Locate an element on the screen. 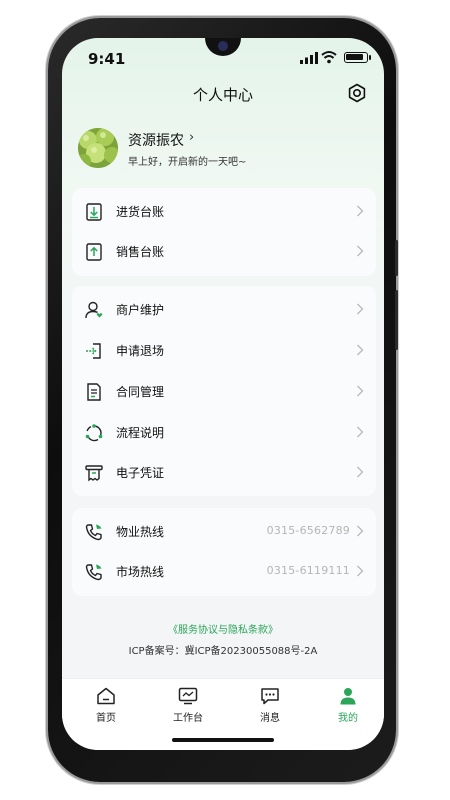 The image size is (450, 800). menu-item-contract: 合同管理 is located at coordinates (224, 392).